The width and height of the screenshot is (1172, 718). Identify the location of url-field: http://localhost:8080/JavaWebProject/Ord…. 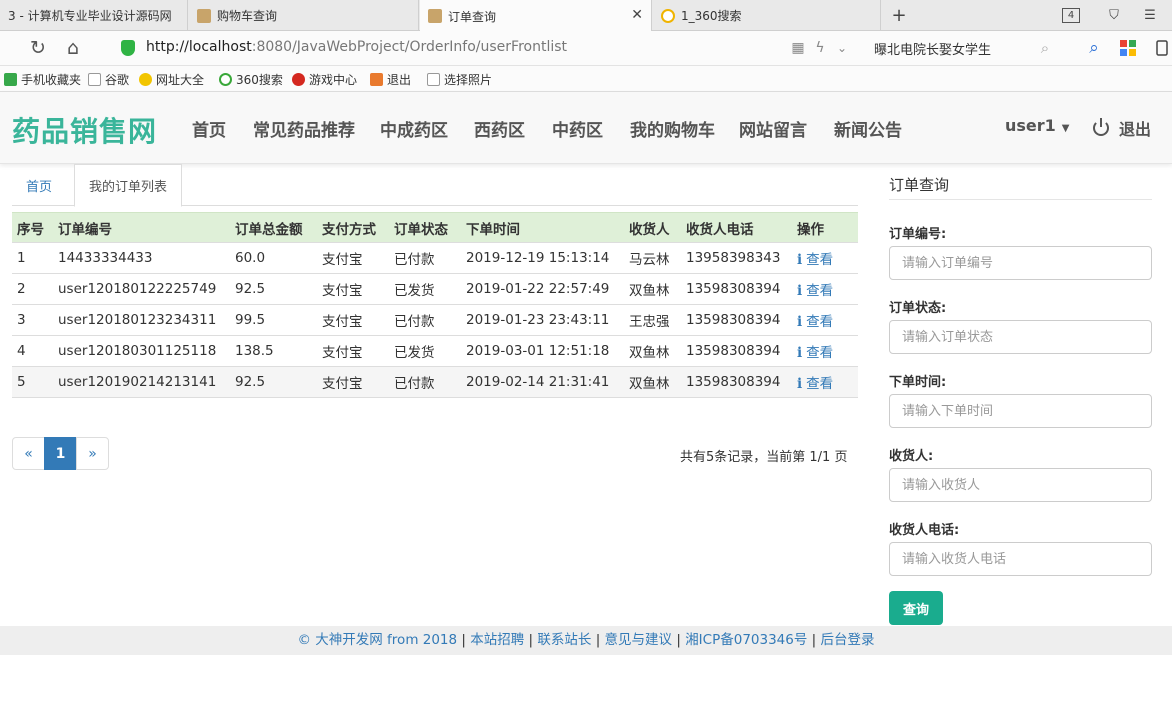
(356, 47).